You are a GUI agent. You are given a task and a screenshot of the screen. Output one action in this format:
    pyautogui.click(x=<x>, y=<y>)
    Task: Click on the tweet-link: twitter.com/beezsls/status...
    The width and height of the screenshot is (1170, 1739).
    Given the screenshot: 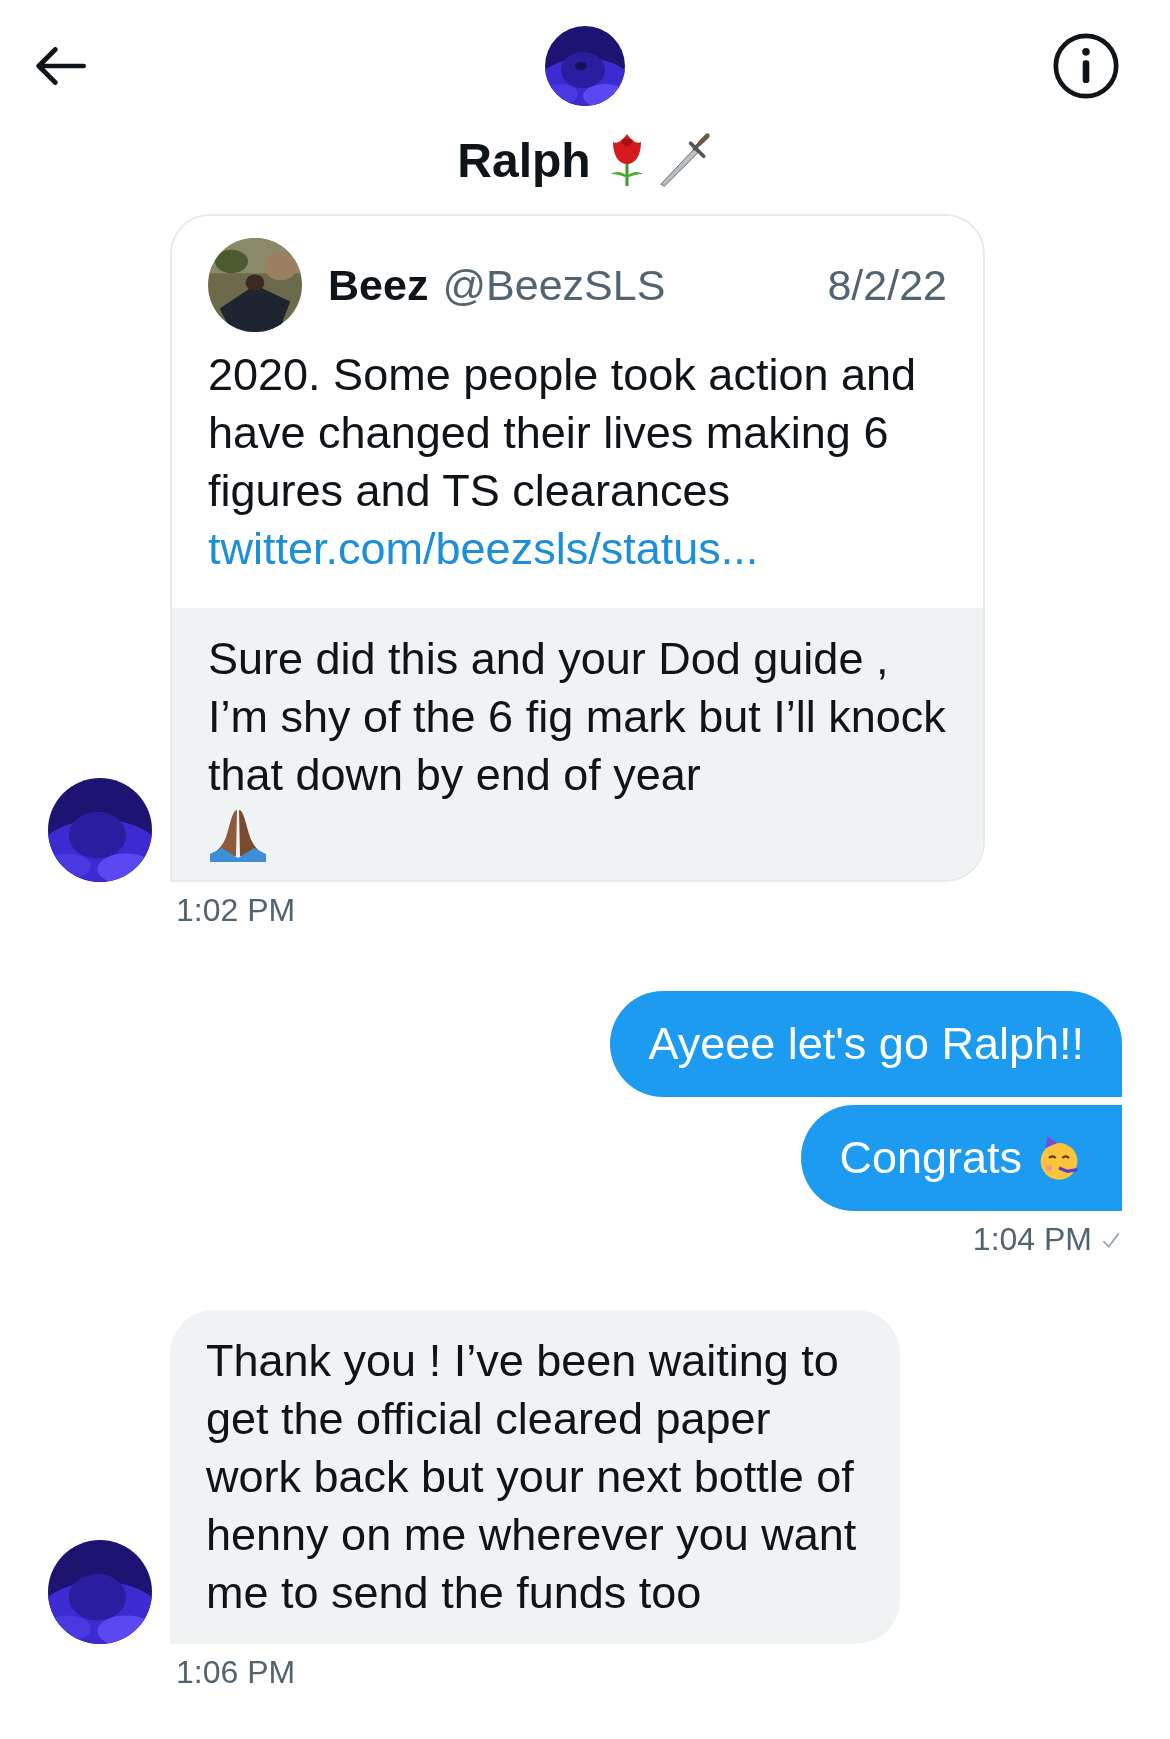 What is the action you would take?
    pyautogui.click(x=577, y=549)
    